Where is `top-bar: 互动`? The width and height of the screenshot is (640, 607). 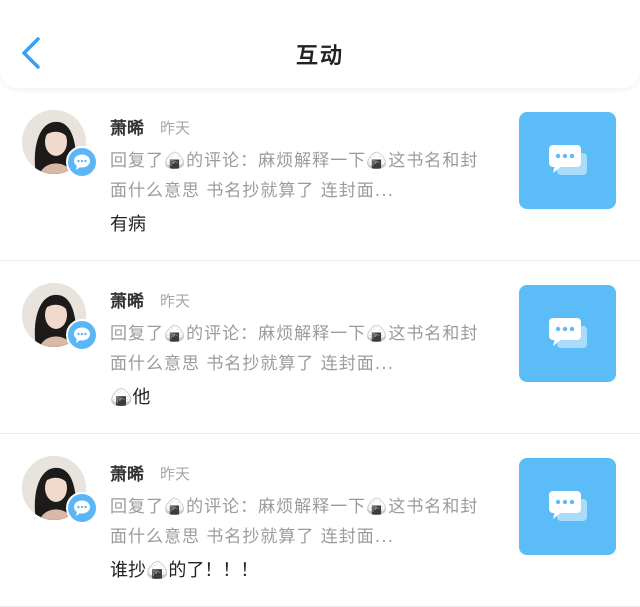
top-bar: 互动 is located at coordinates (320, 44).